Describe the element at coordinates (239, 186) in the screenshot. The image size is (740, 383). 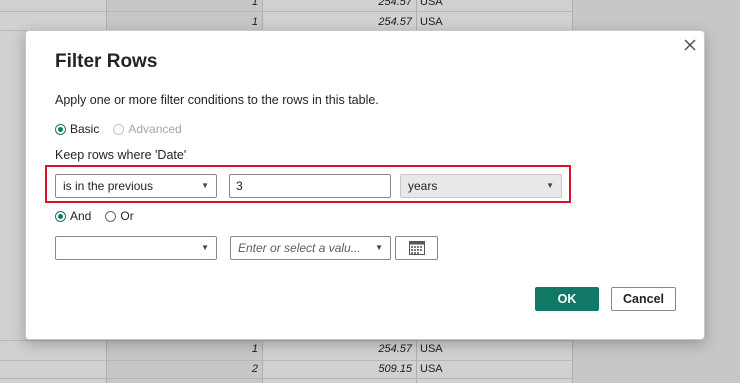
I see `value-input-text: 3` at that location.